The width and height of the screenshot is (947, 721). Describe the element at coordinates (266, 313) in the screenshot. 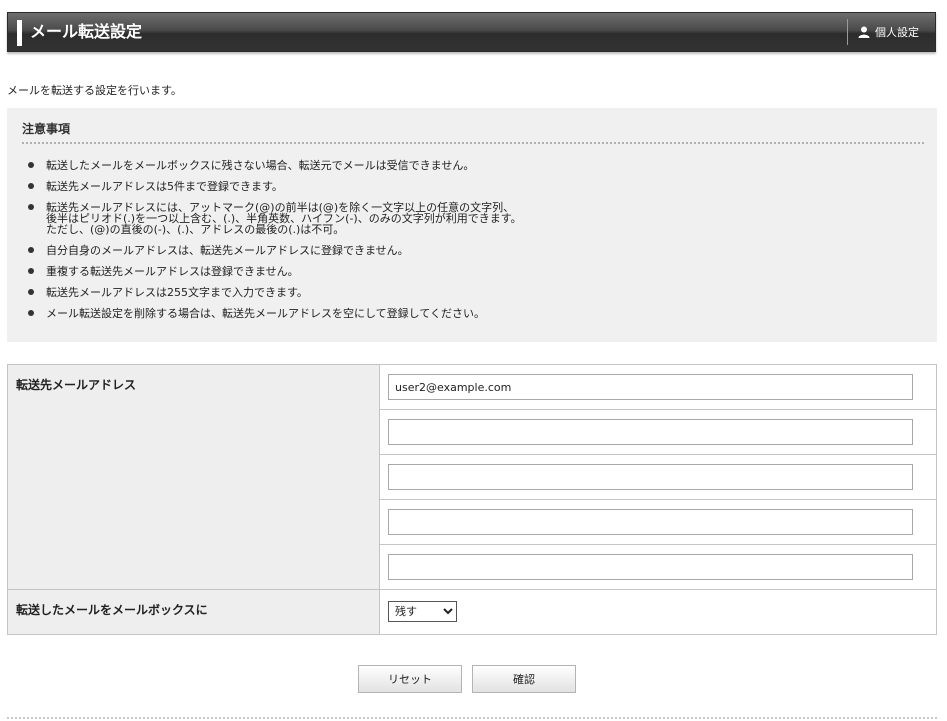

I see `notice-item-text: メール転送設定を削除する場合は、転送先メールアドレスを空にして登録してください。` at that location.